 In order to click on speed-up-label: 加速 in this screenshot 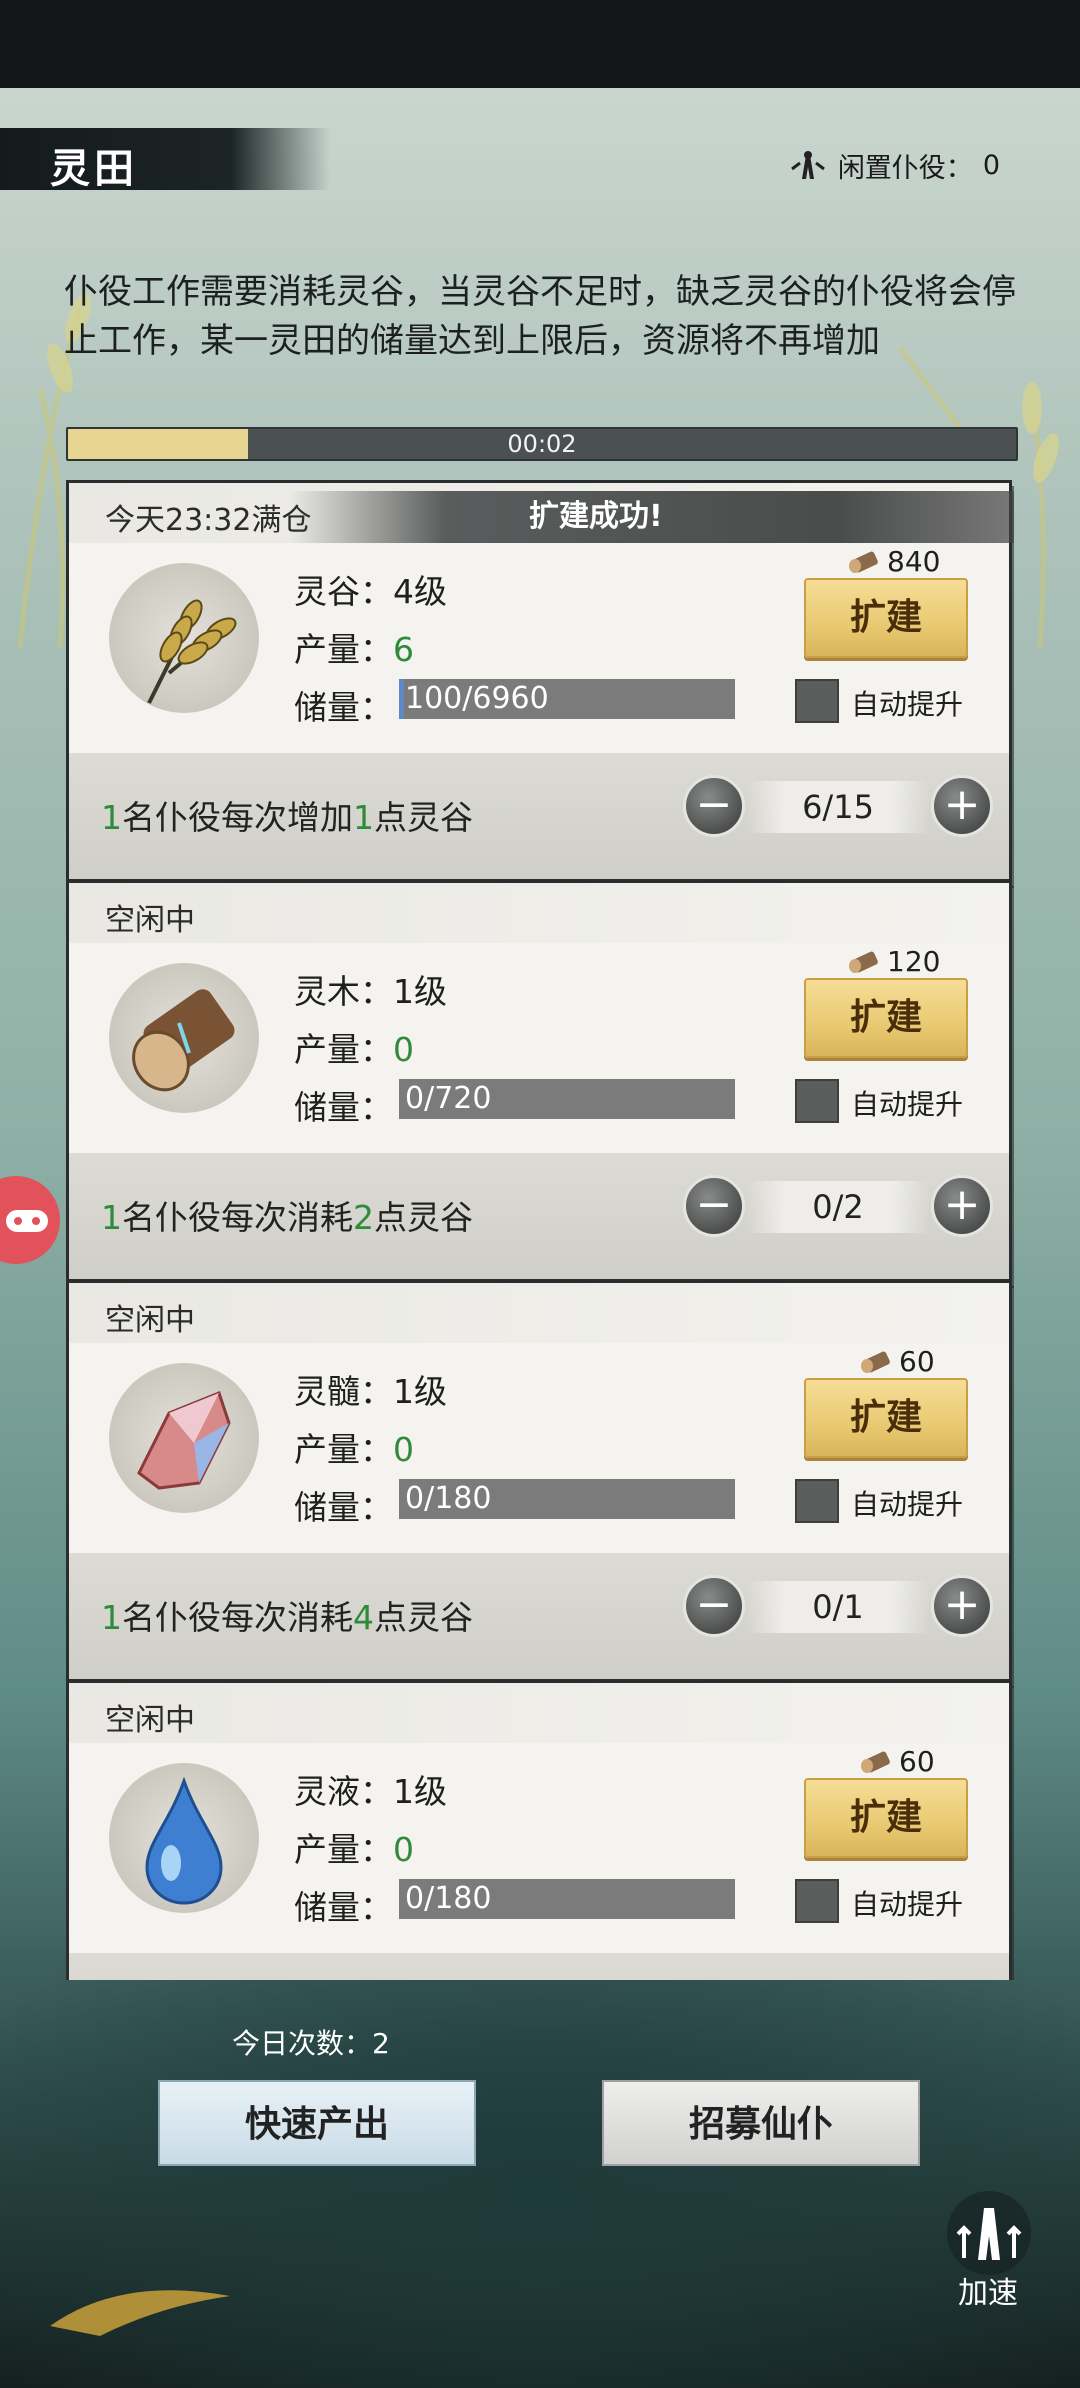, I will do `click(988, 2293)`.